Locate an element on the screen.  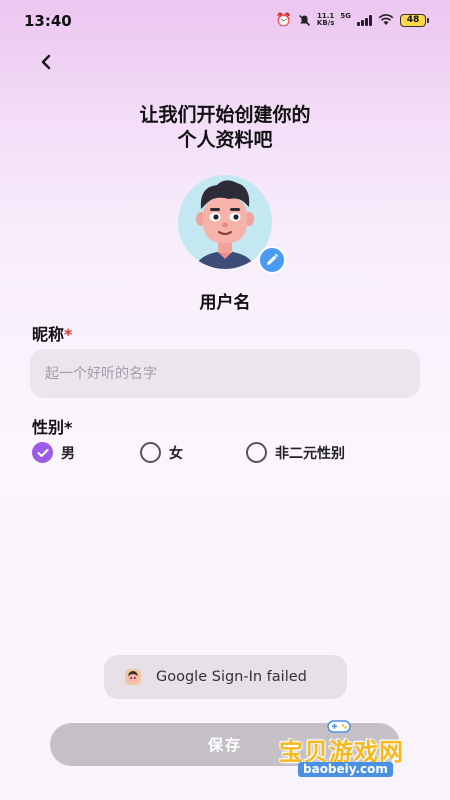
username: 用户名 is located at coordinates (225, 303).